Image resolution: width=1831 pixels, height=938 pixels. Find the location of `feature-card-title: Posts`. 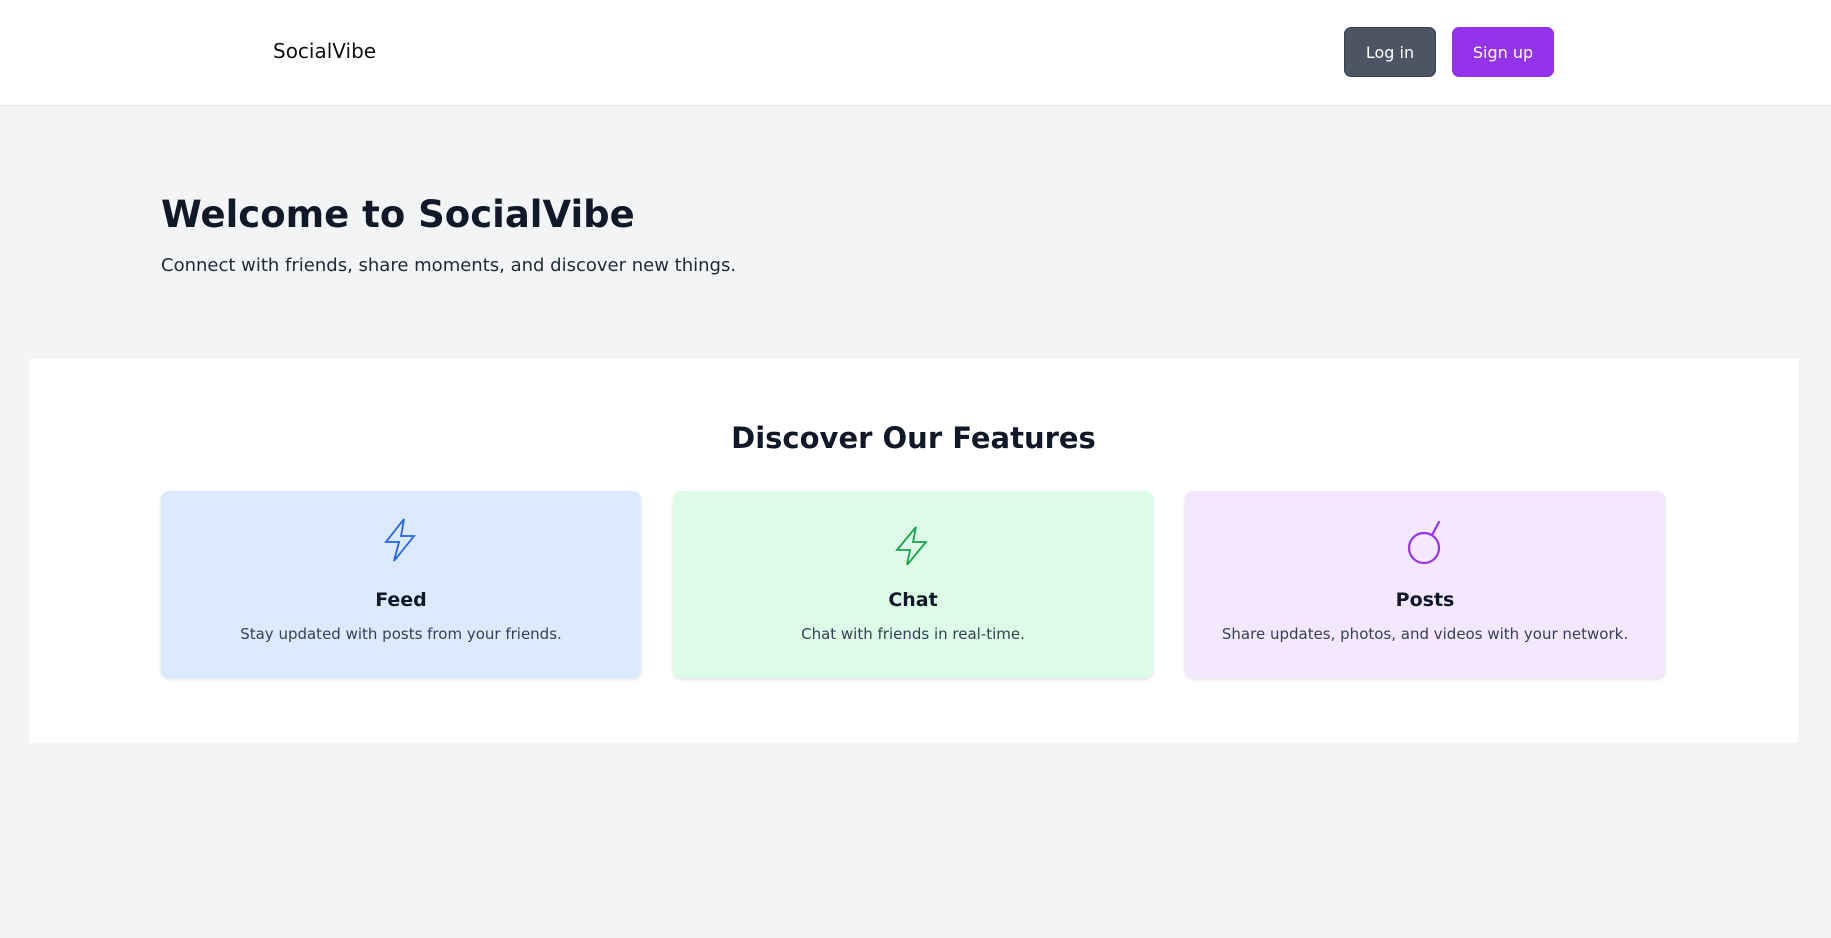

feature-card-title: Posts is located at coordinates (1425, 600).